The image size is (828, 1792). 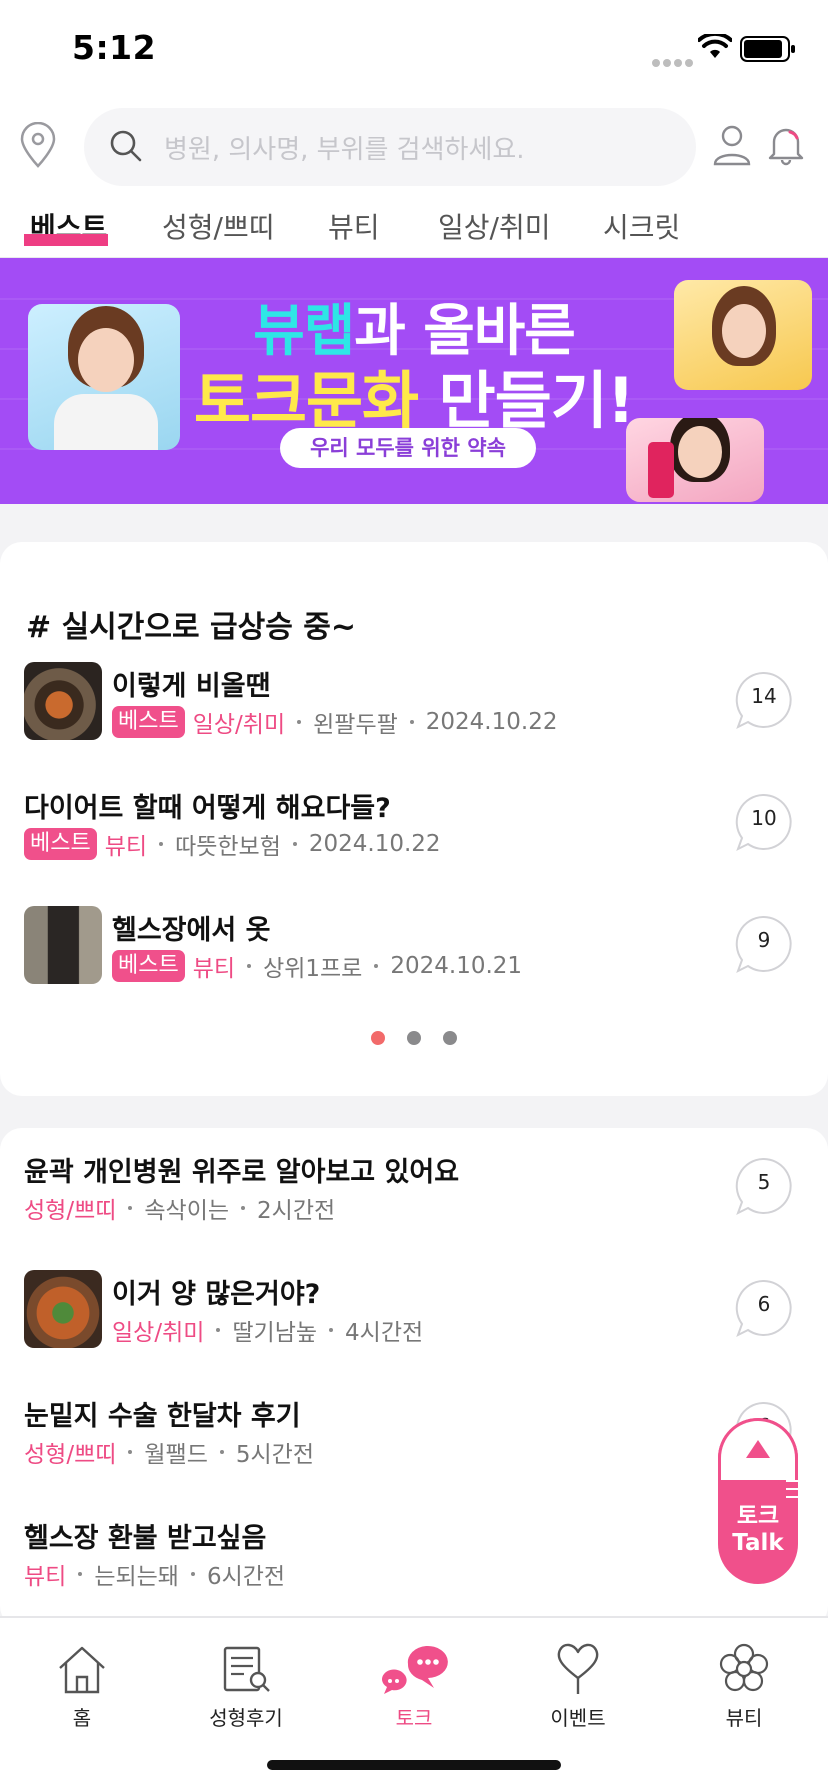 I want to click on comment-count-bubble: 9, so click(x=764, y=944).